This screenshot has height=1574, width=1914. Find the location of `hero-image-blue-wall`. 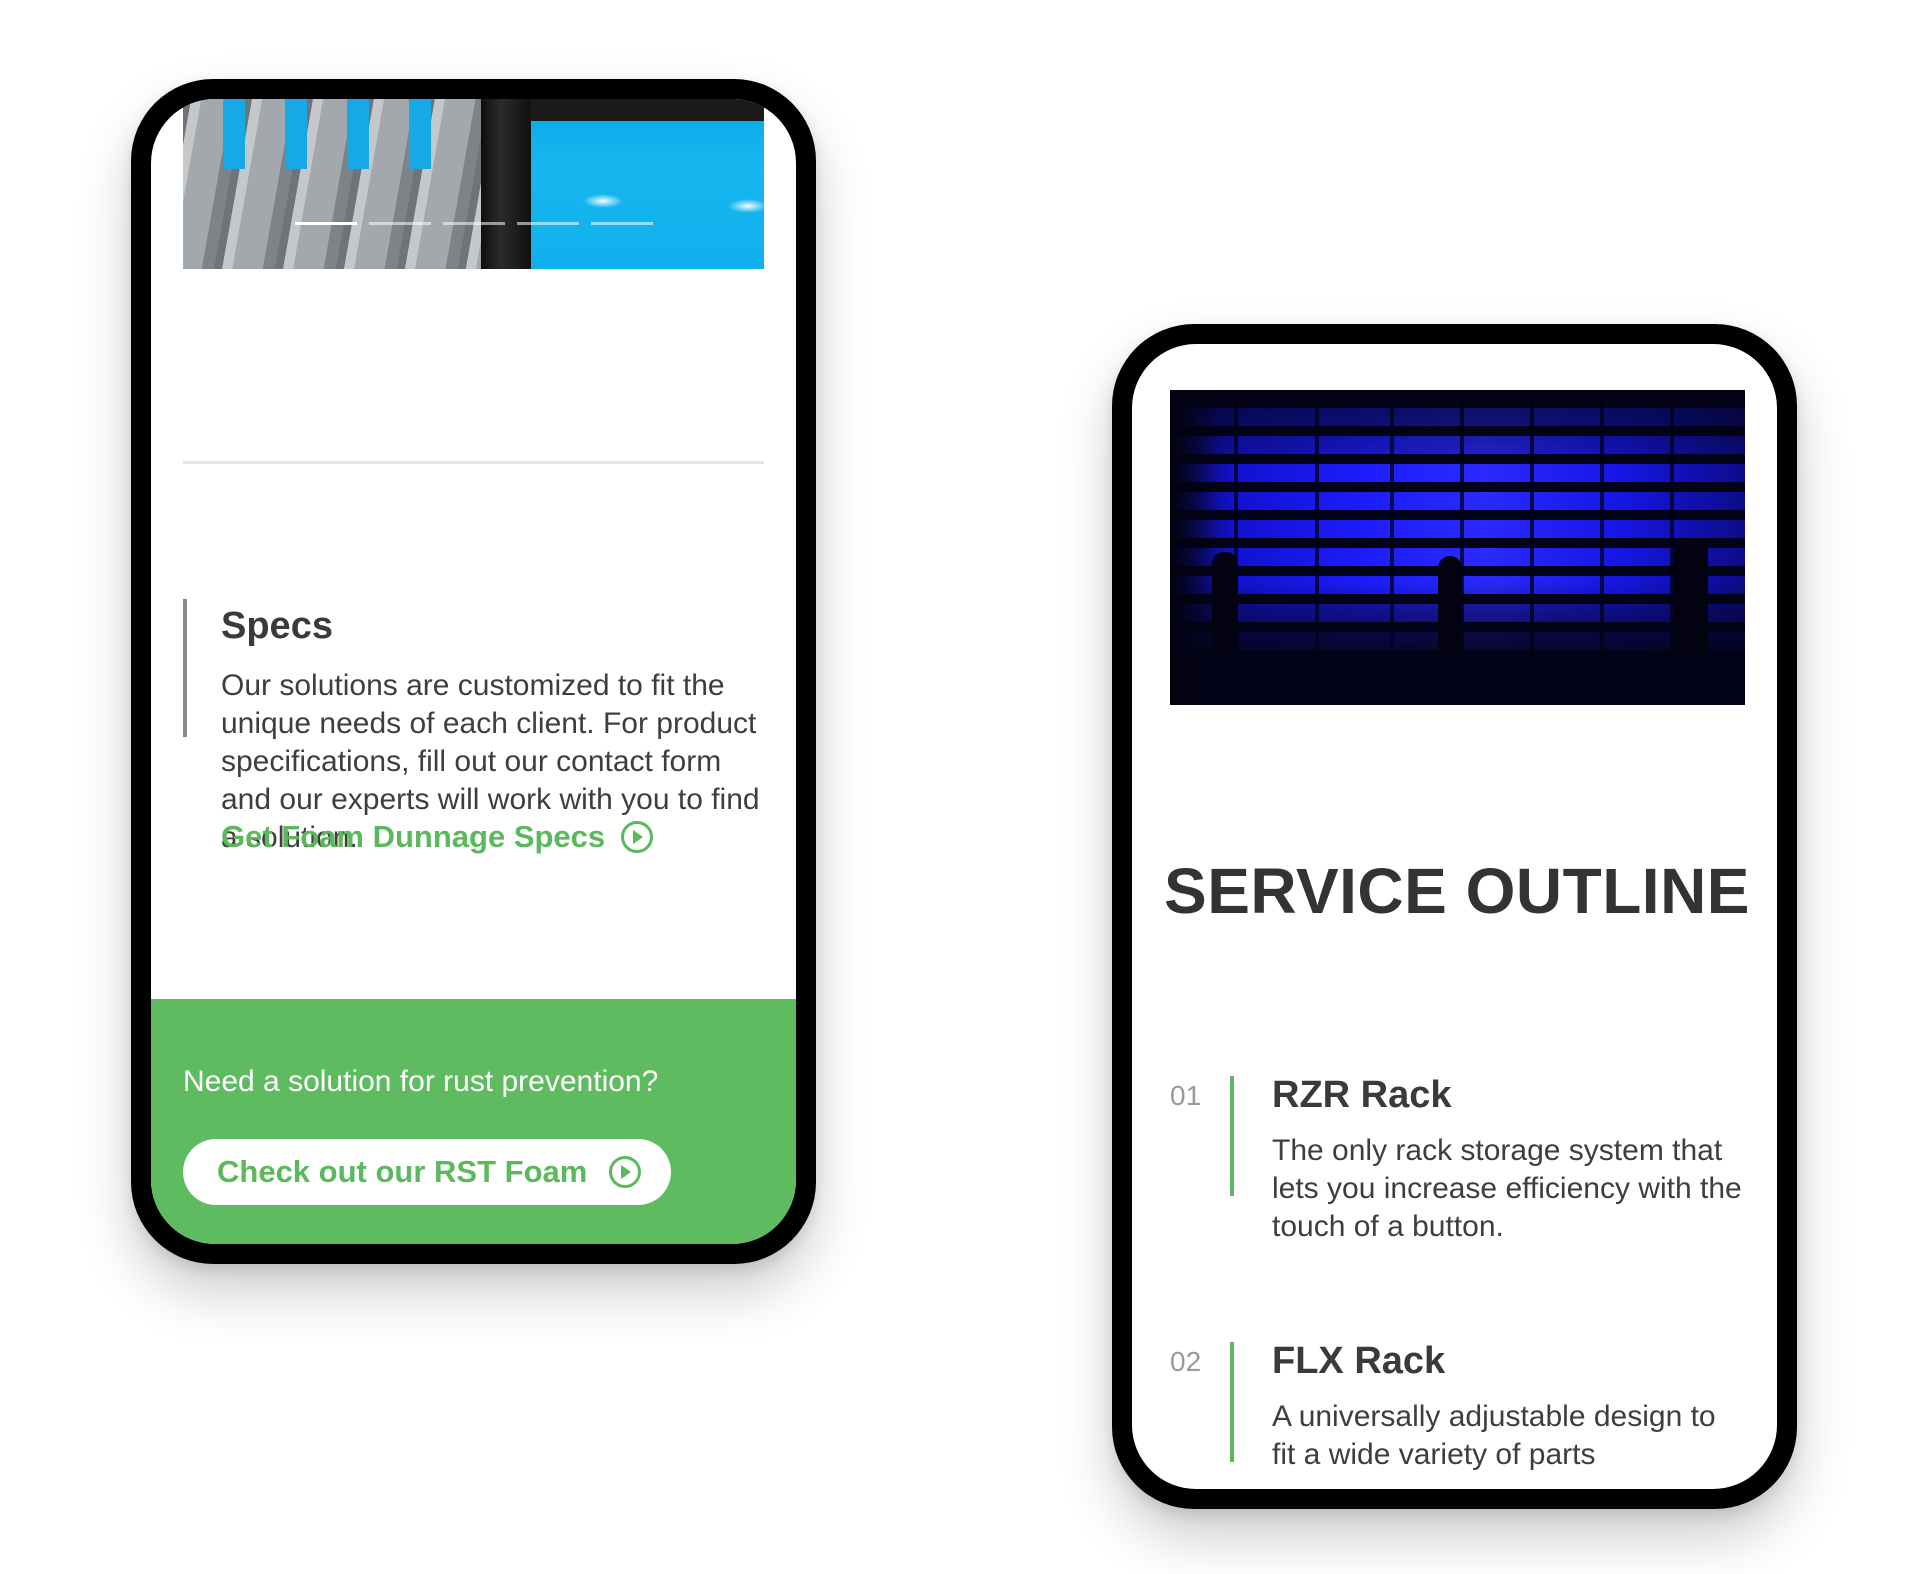

hero-image-blue-wall is located at coordinates (1457, 547).